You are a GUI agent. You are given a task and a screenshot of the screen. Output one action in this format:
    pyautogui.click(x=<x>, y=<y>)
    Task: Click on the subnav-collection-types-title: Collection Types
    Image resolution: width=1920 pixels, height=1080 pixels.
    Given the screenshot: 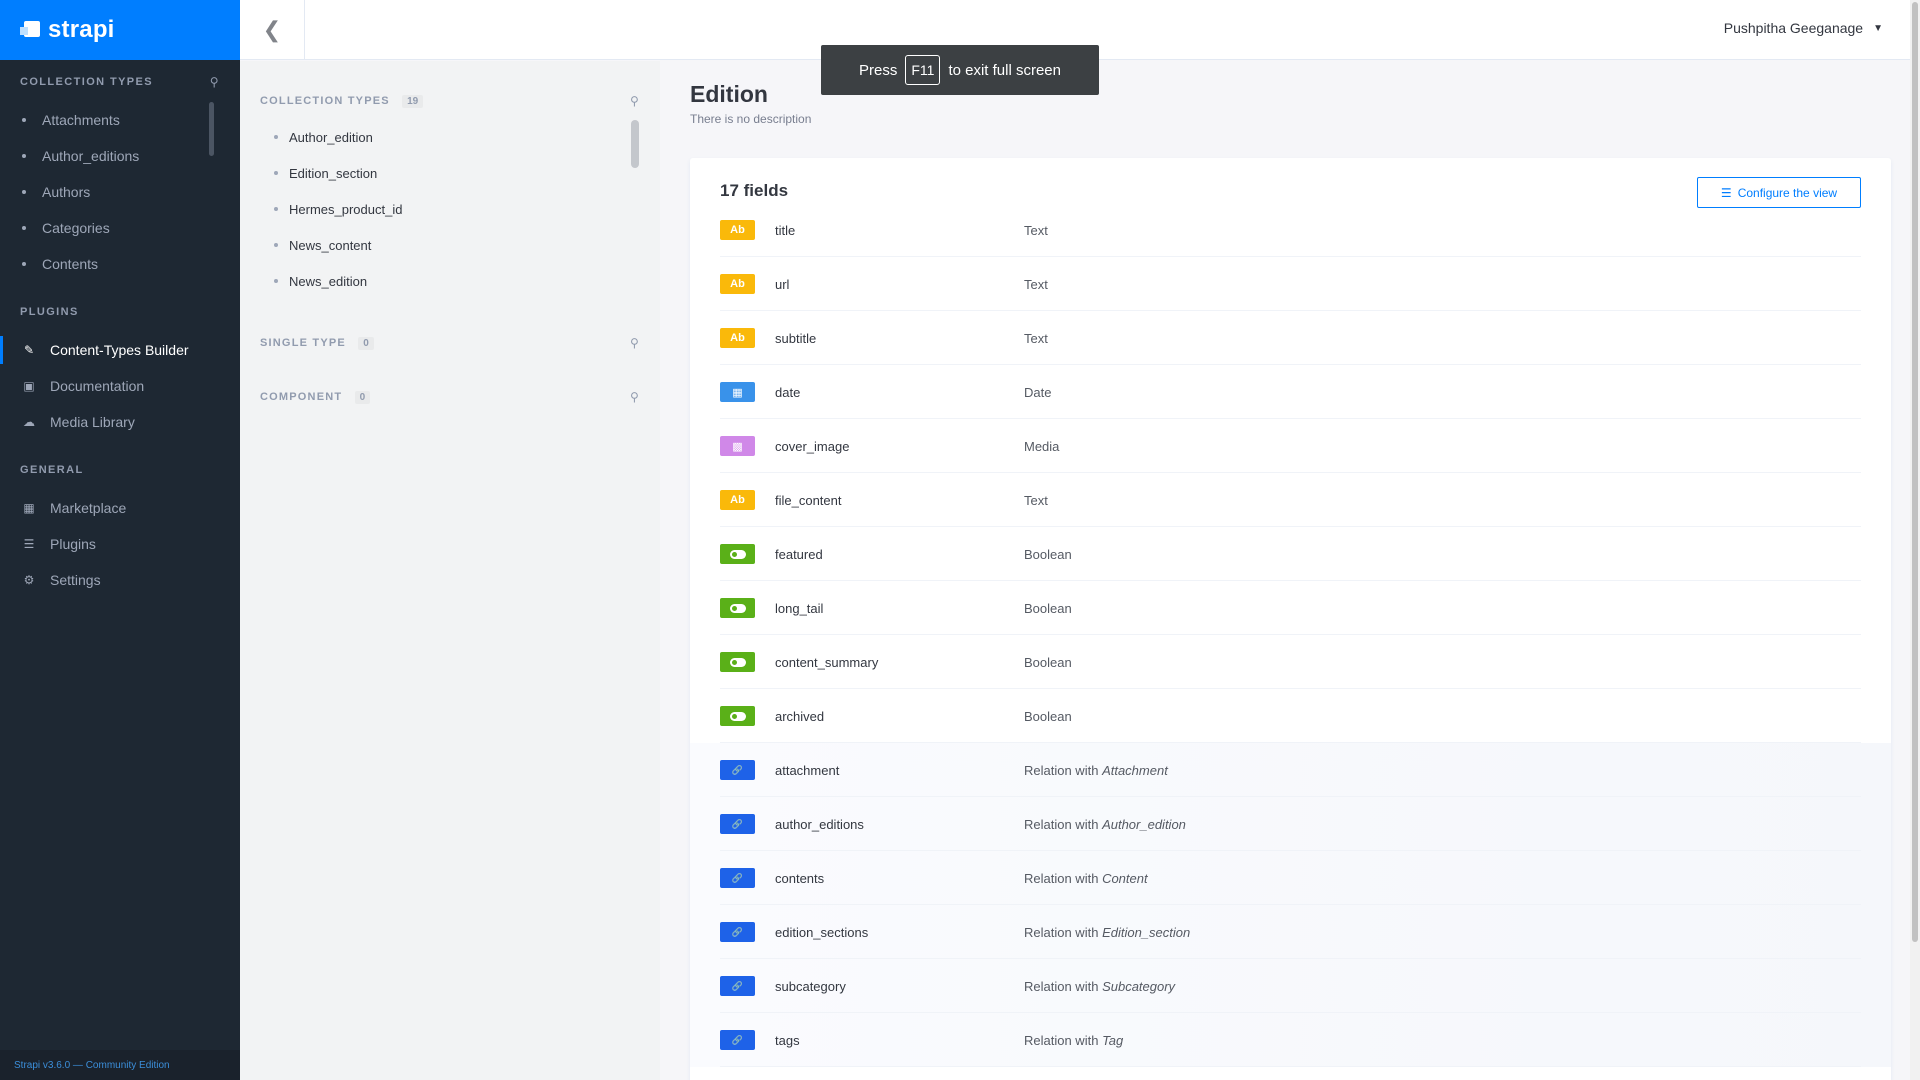 What is the action you would take?
    pyautogui.click(x=325, y=100)
    